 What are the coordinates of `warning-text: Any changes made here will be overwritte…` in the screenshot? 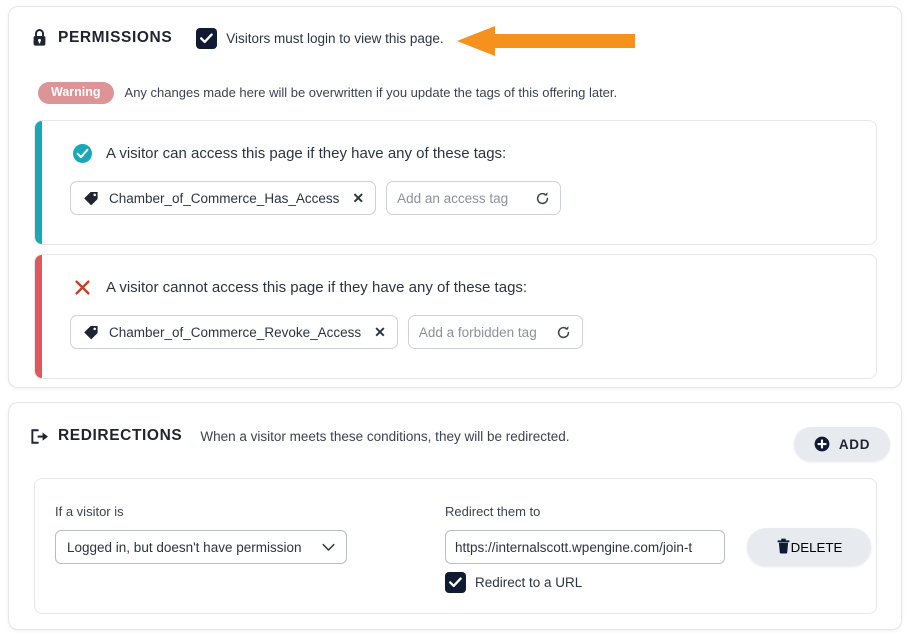 It's located at (371, 93).